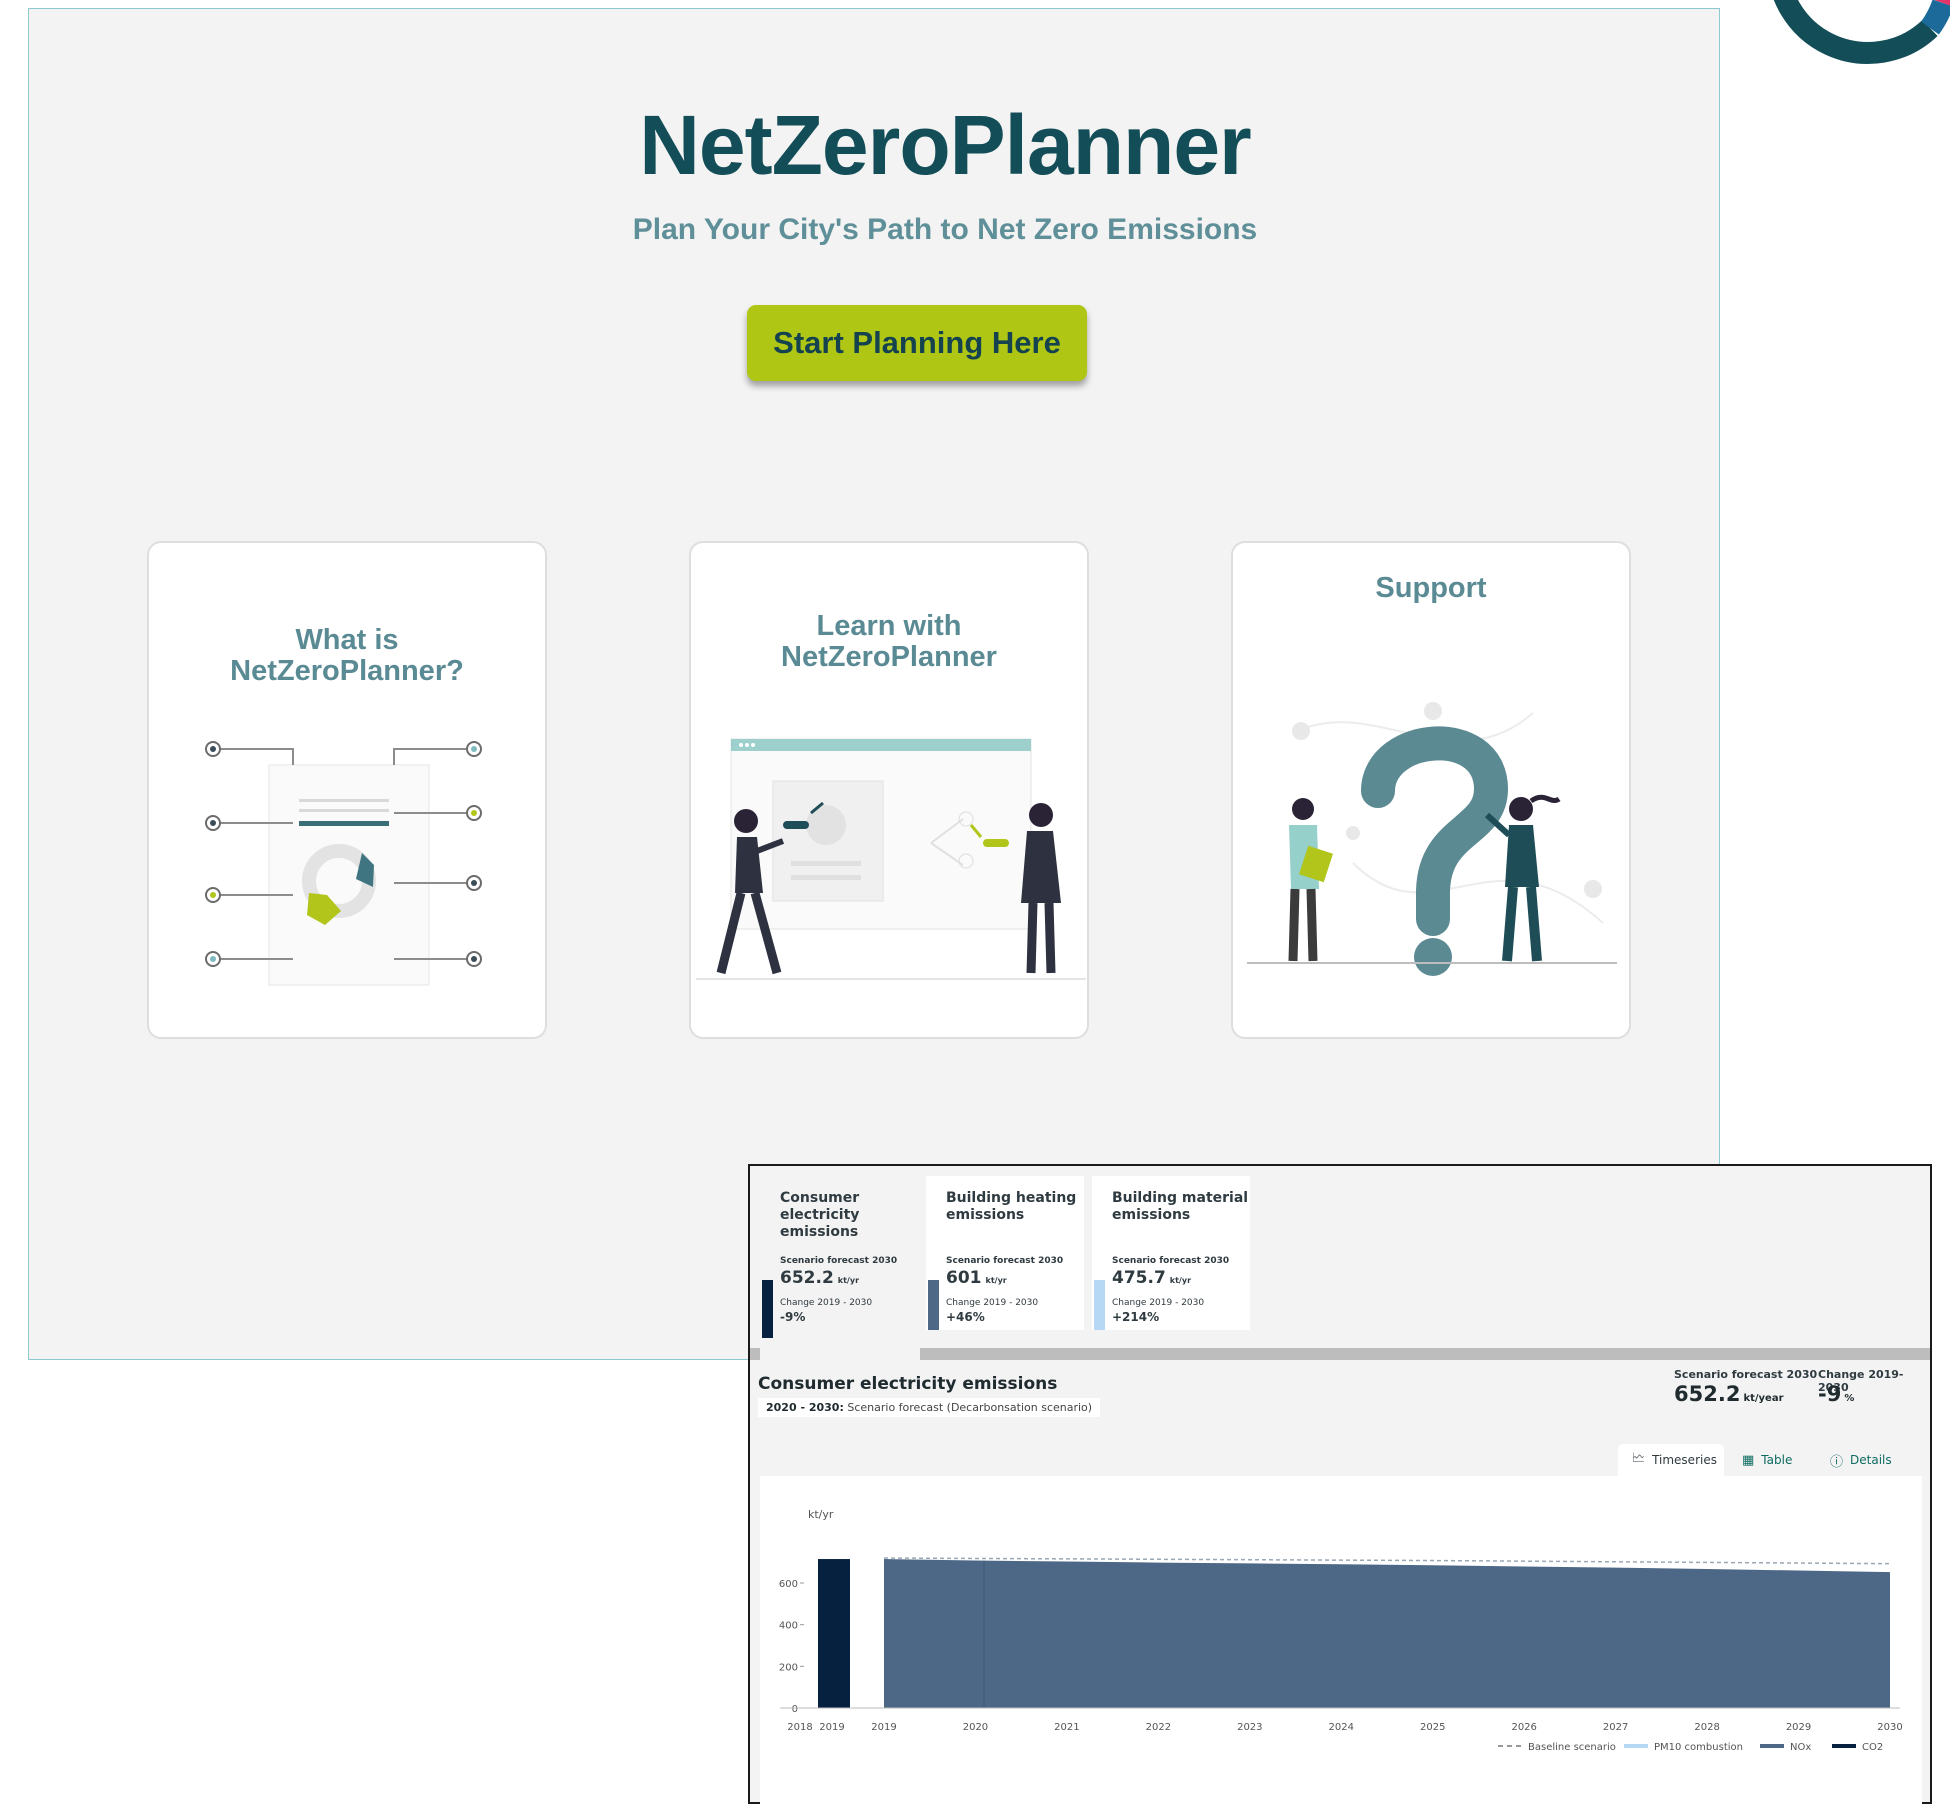 The image size is (1952, 1804). I want to click on card-what-is: What is NetZeroPlanner?, so click(347, 790).